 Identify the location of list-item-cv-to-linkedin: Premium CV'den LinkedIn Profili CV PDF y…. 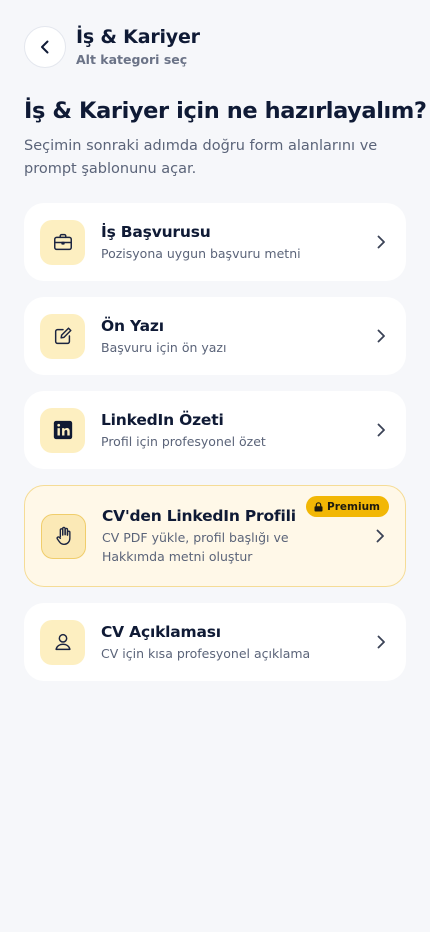
(215, 536).